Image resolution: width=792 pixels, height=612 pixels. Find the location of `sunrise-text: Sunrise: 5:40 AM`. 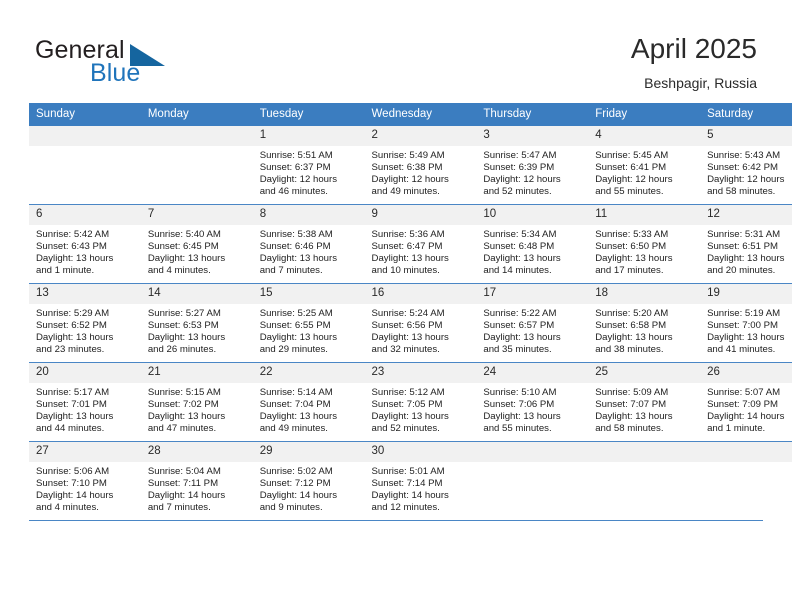

sunrise-text: Sunrise: 5:40 AM is located at coordinates (184, 234).